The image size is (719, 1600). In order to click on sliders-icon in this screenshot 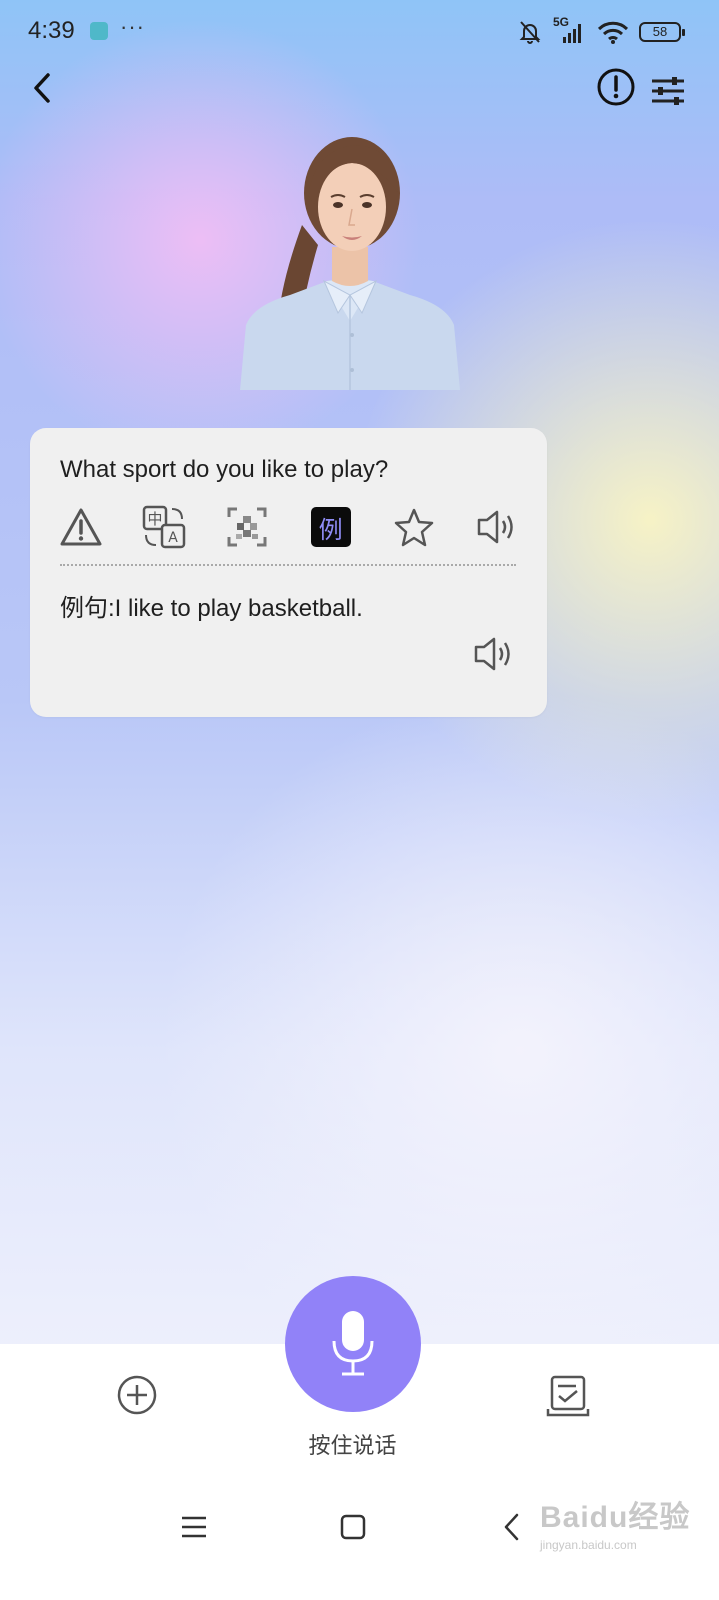, I will do `click(668, 91)`.